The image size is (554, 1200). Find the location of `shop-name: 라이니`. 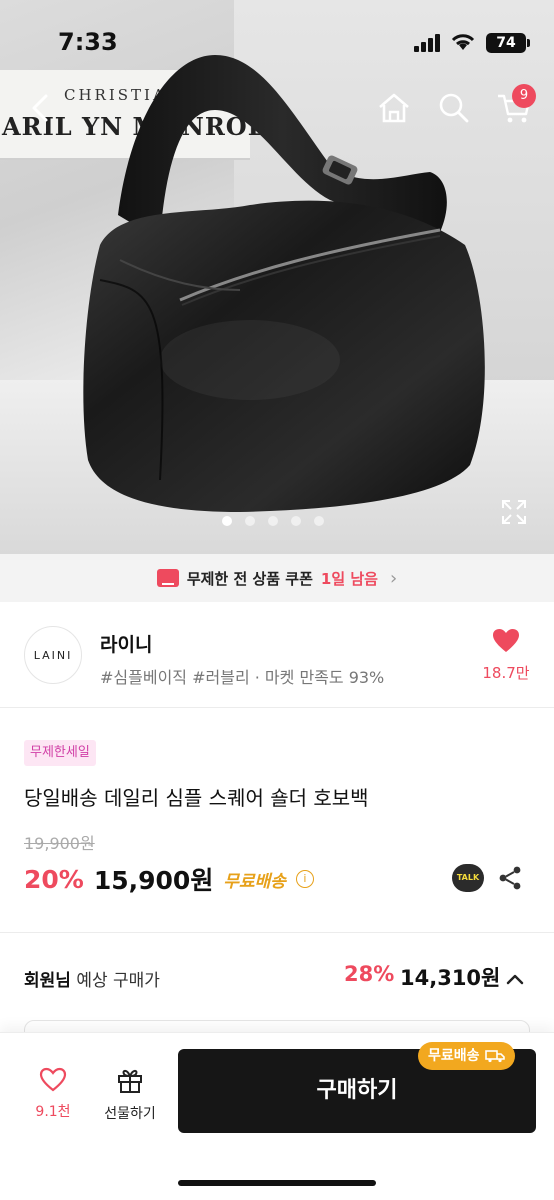

shop-name: 라이니 is located at coordinates (126, 643).